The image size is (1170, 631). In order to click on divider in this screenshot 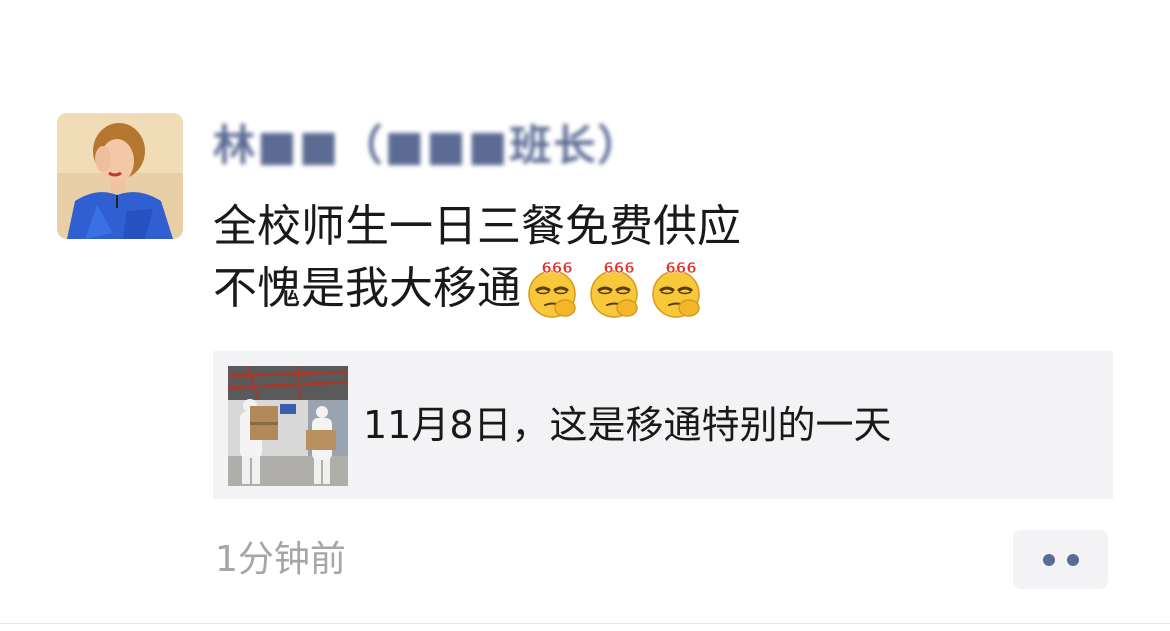, I will do `click(585, 623)`.